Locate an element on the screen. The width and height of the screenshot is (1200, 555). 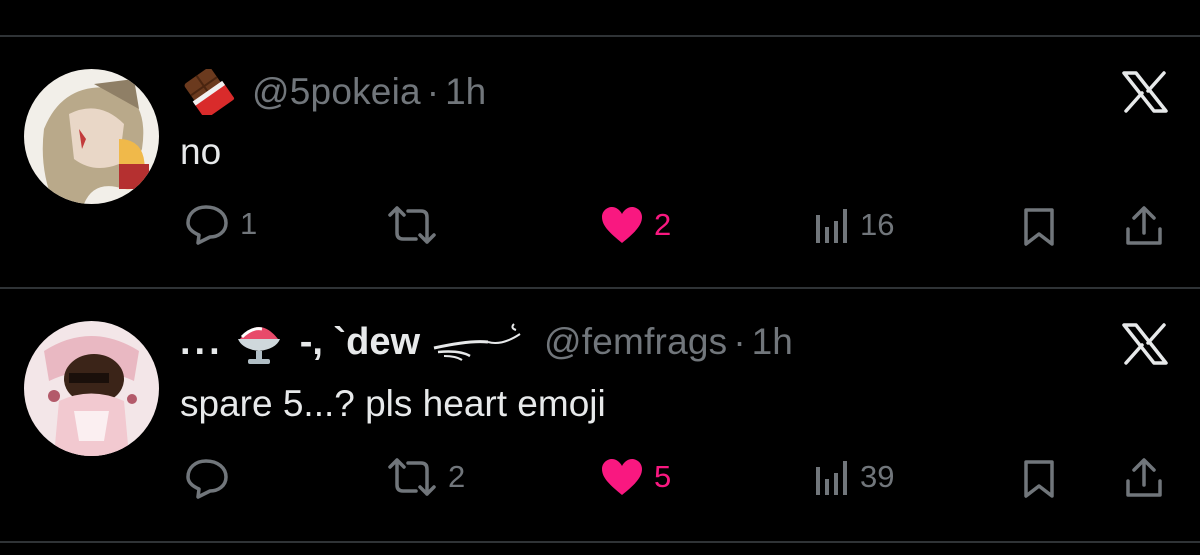
wind-swirl-icon is located at coordinates (478, 342).